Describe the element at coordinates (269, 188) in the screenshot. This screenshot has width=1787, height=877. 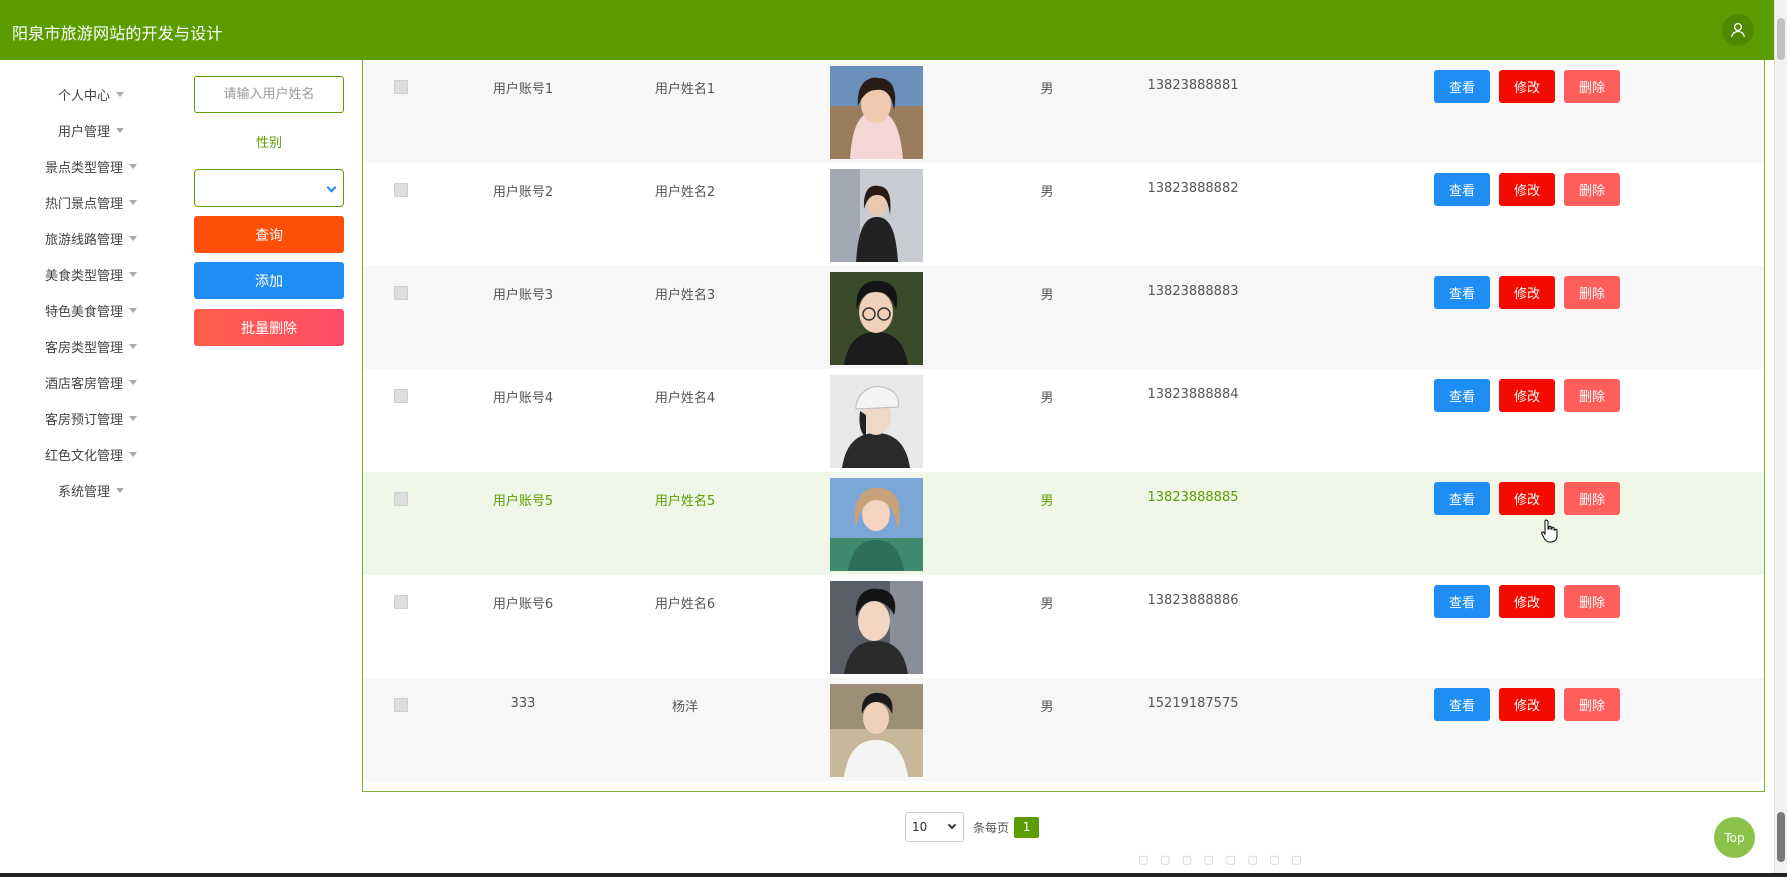
I see `gender-select` at that location.